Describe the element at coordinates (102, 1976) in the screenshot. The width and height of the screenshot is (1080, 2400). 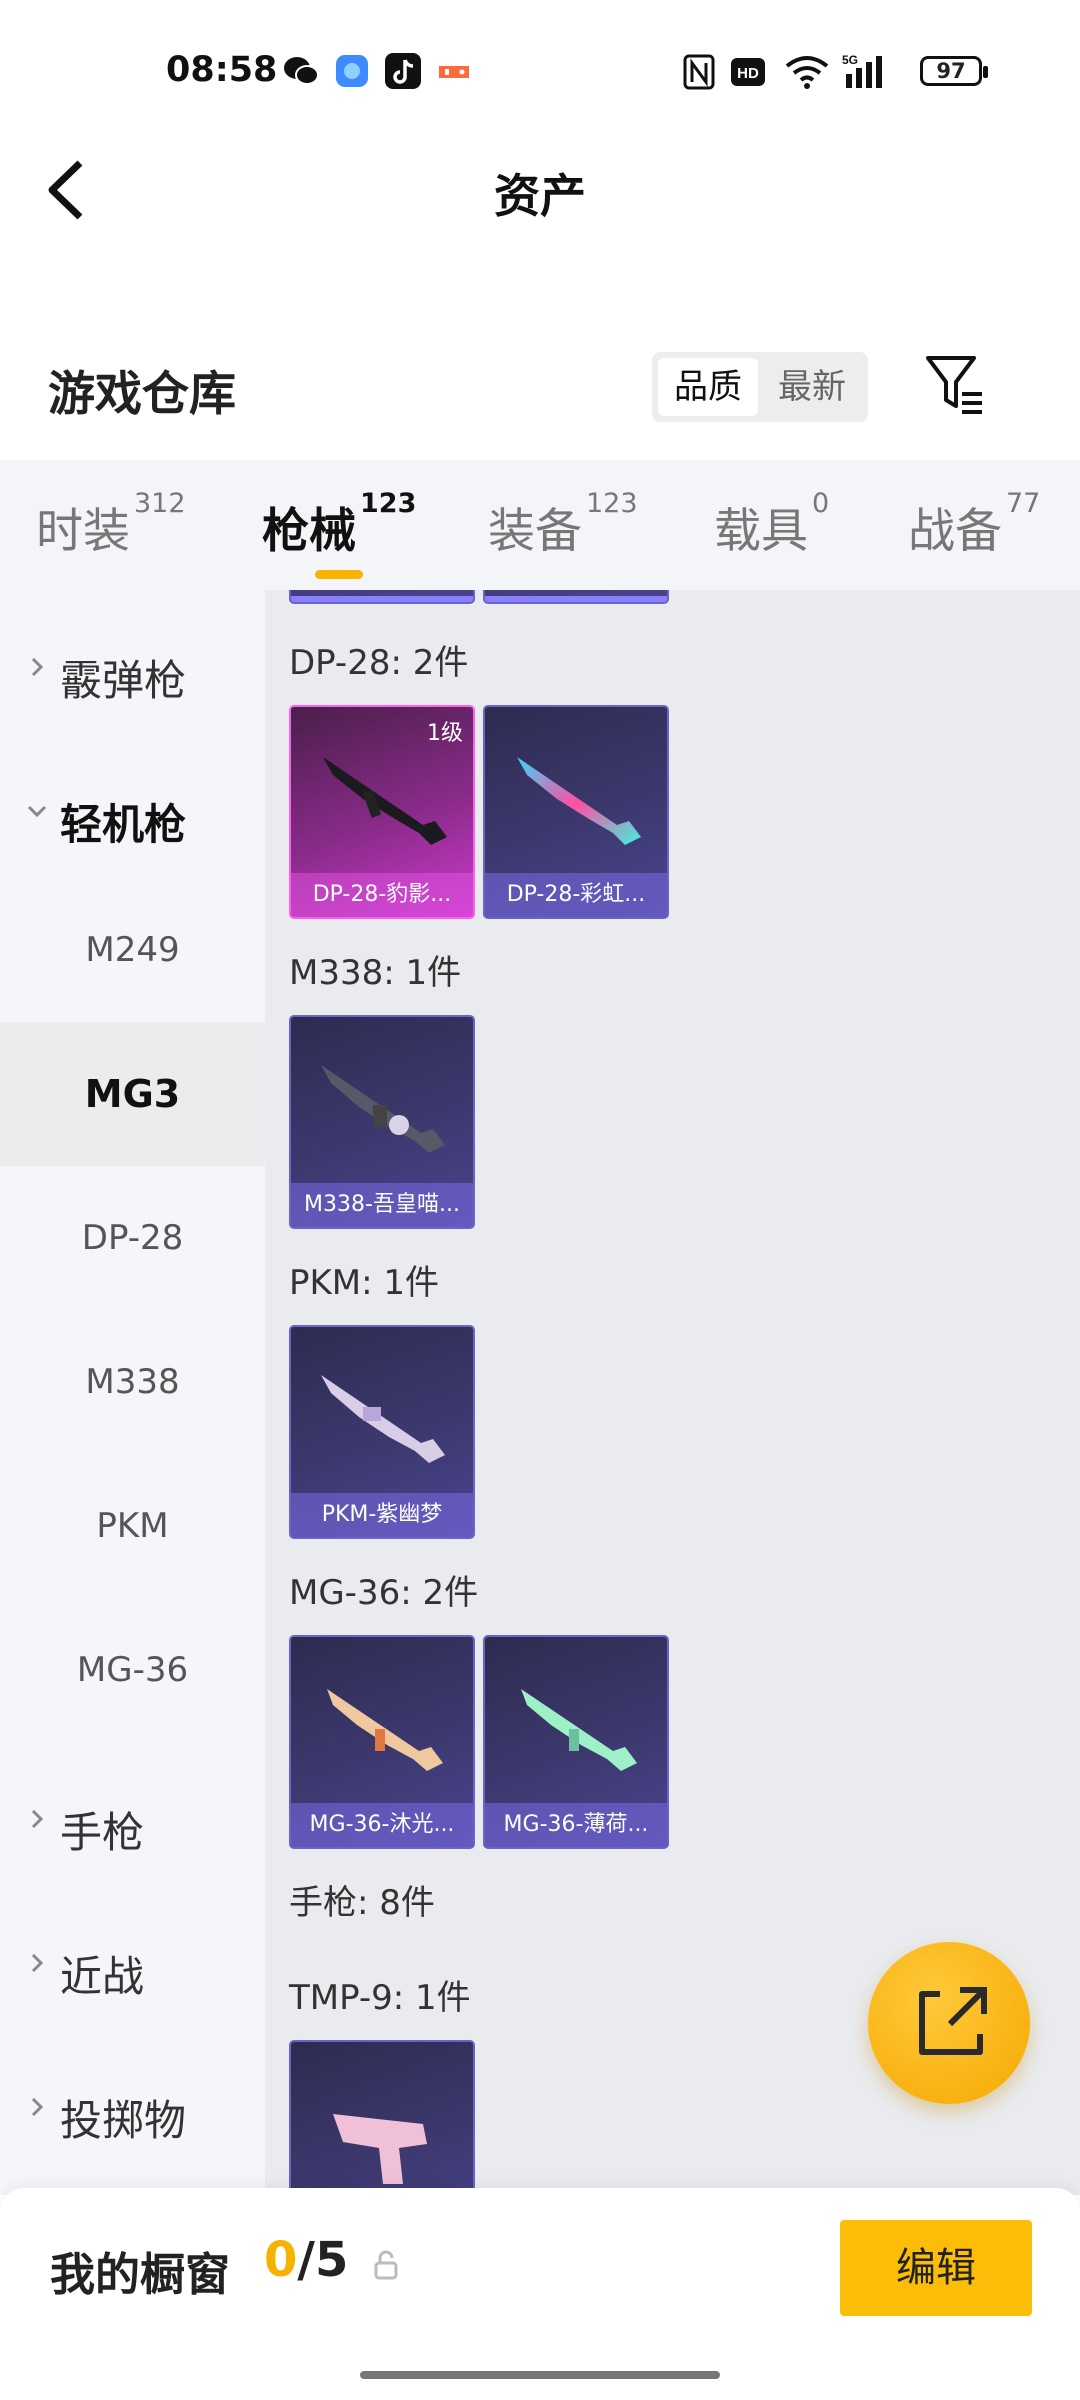
I see `sidebar-group-label: 近战` at that location.